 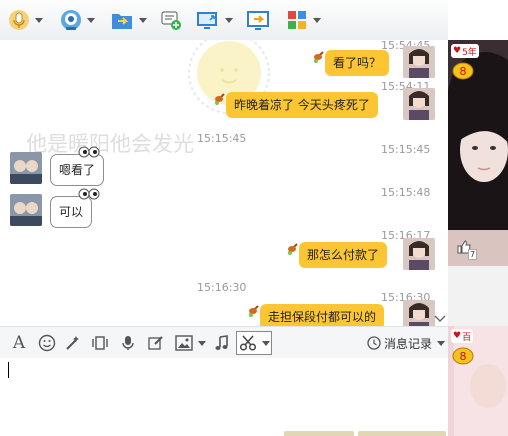 I want to click on message-timestamp: 15:16:30, so click(x=222, y=287).